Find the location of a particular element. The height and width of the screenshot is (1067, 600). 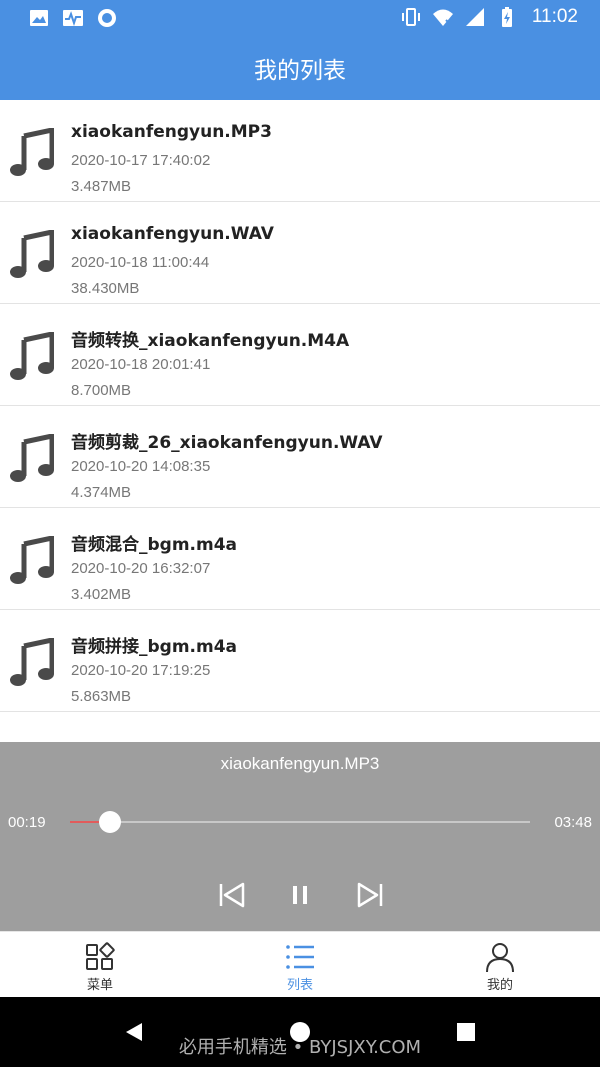

nav-item-list: 列表 is located at coordinates (300, 964).